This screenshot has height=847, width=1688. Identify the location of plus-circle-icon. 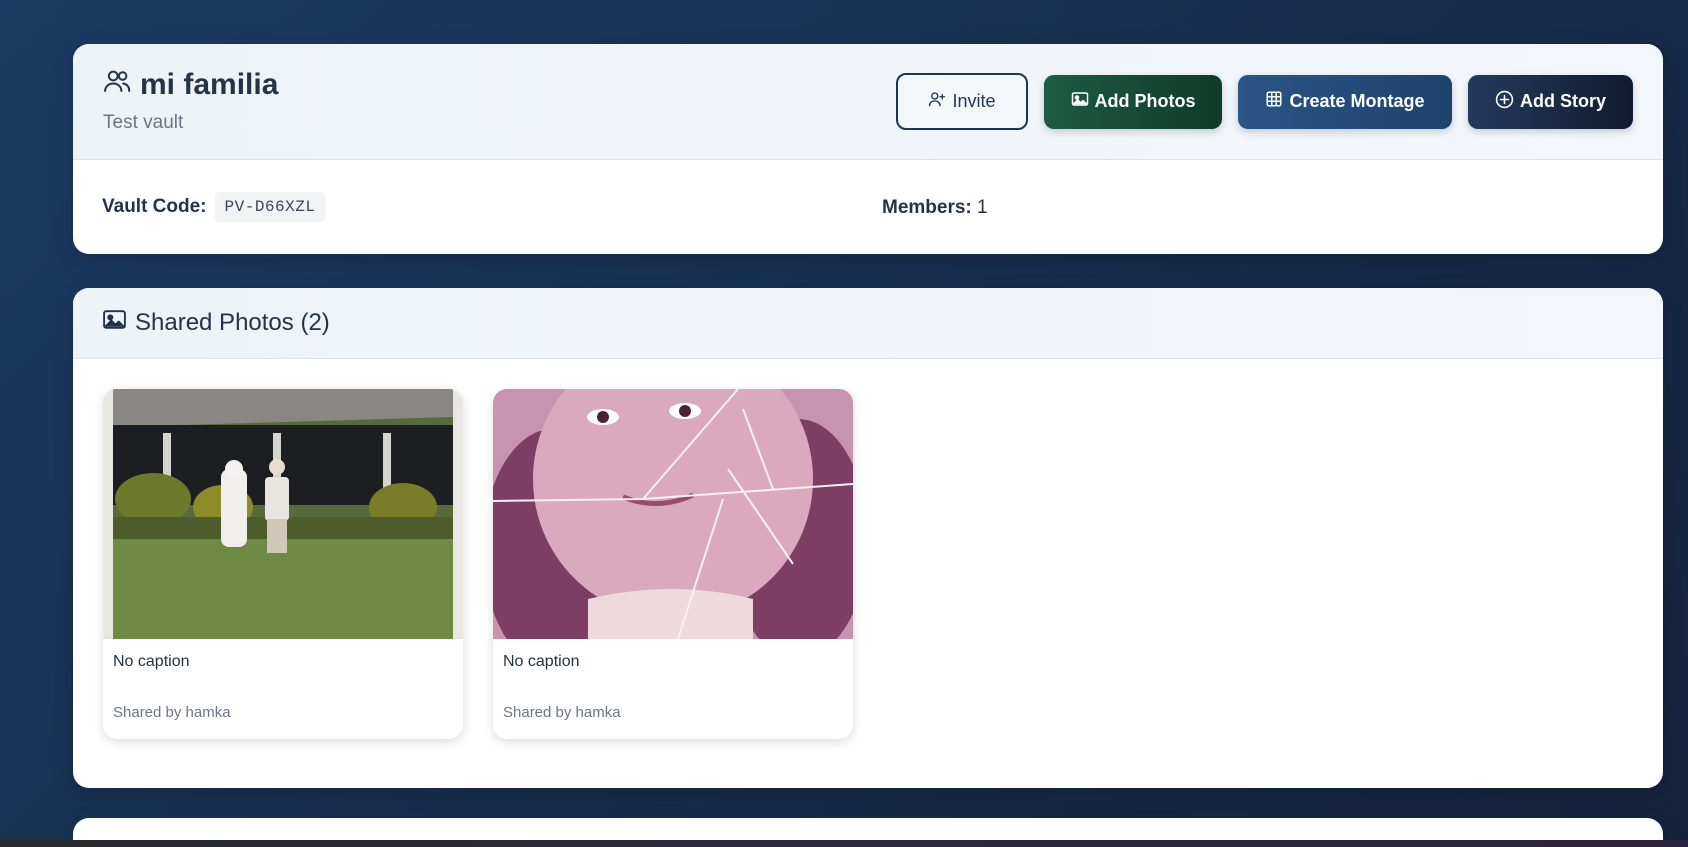
(1504, 102).